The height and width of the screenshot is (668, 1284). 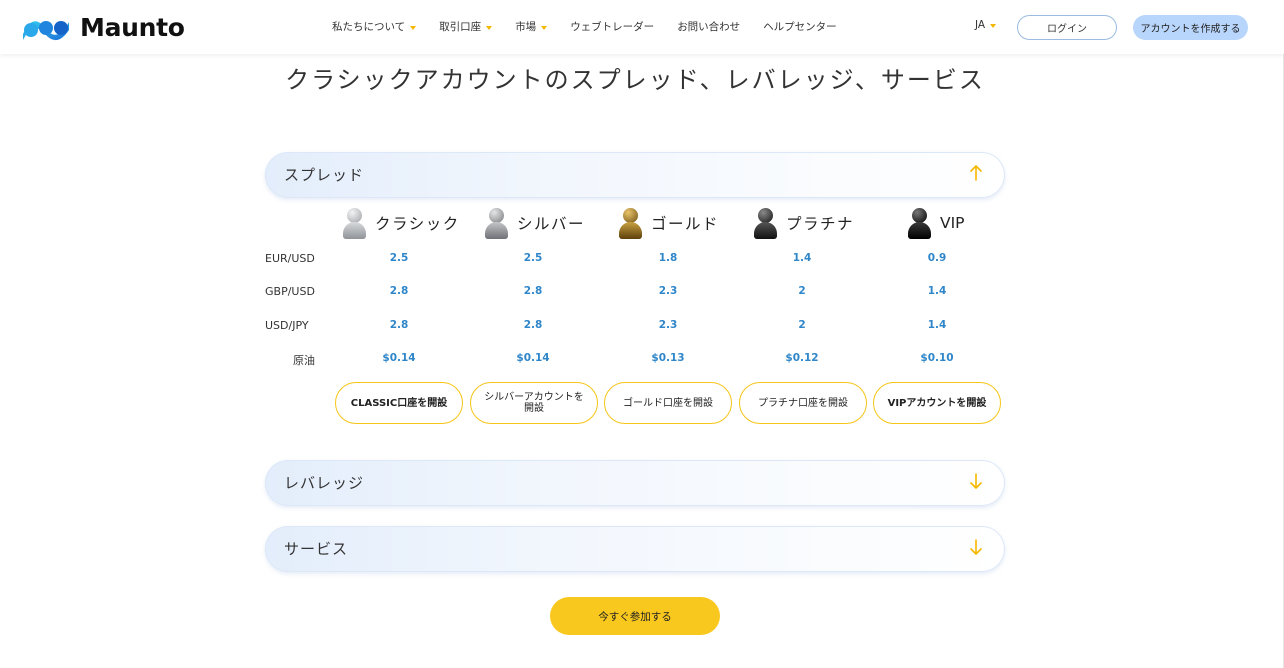 I want to click on nav-item-contact: お問い合わせ, so click(x=708, y=26).